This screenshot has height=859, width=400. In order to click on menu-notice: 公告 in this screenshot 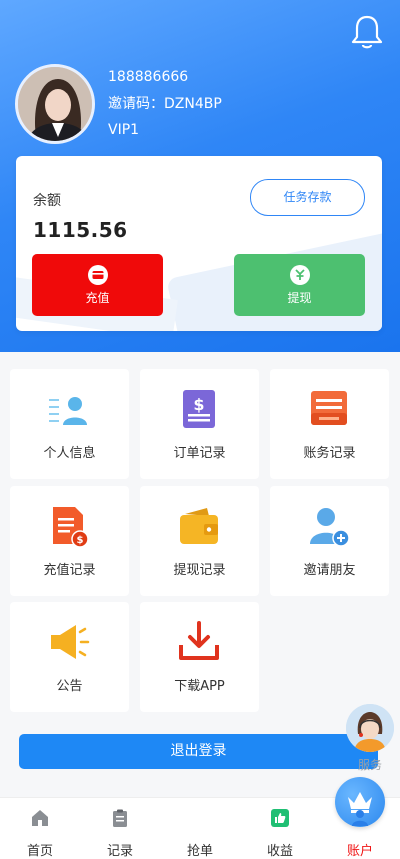, I will do `click(69, 657)`.